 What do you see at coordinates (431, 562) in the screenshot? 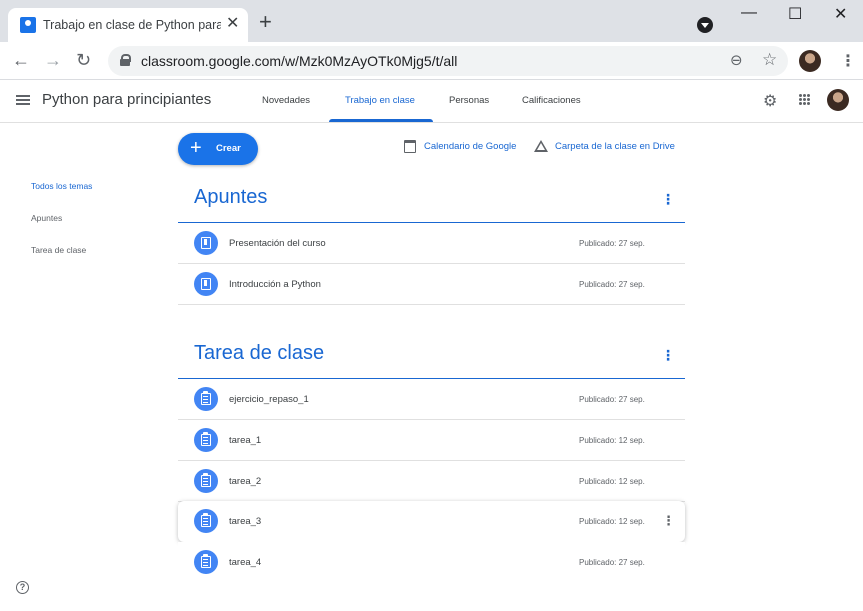
I see `list-item: tarea_4 Publicado: 27 sep.` at bounding box center [431, 562].